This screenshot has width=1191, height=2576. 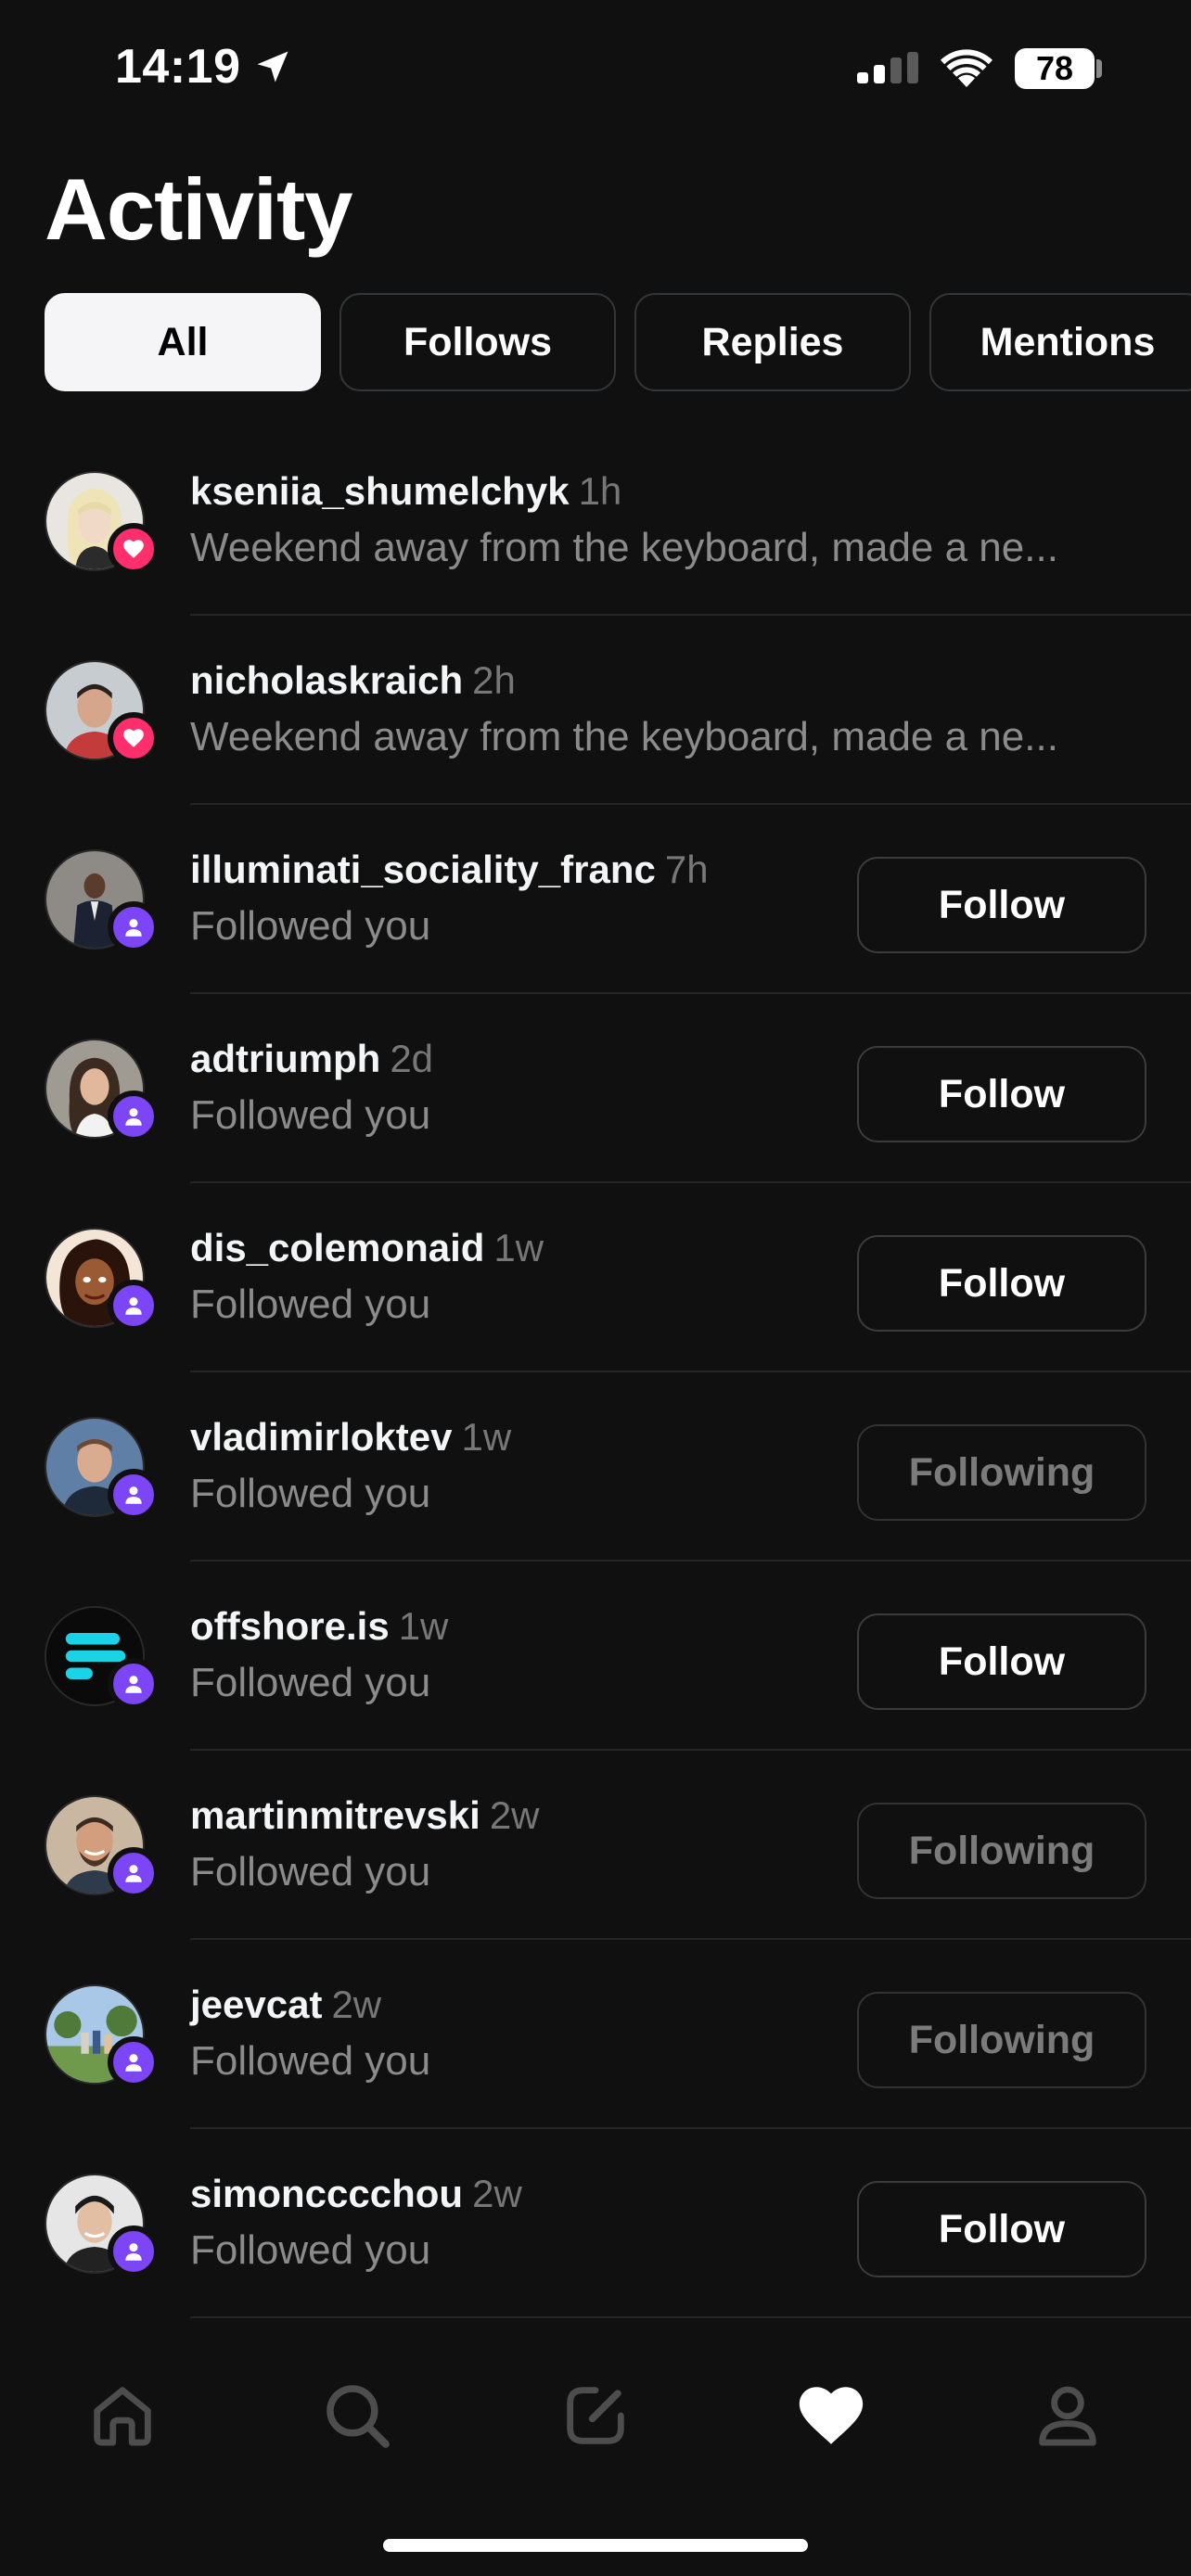 I want to click on signal-icon, so click(x=887, y=67).